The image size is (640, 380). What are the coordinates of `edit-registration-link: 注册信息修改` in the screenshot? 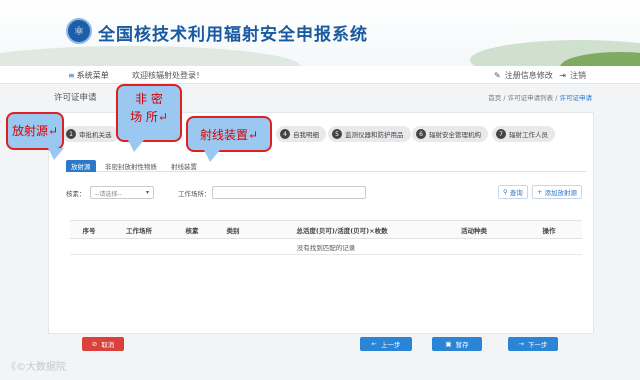 It's located at (529, 75).